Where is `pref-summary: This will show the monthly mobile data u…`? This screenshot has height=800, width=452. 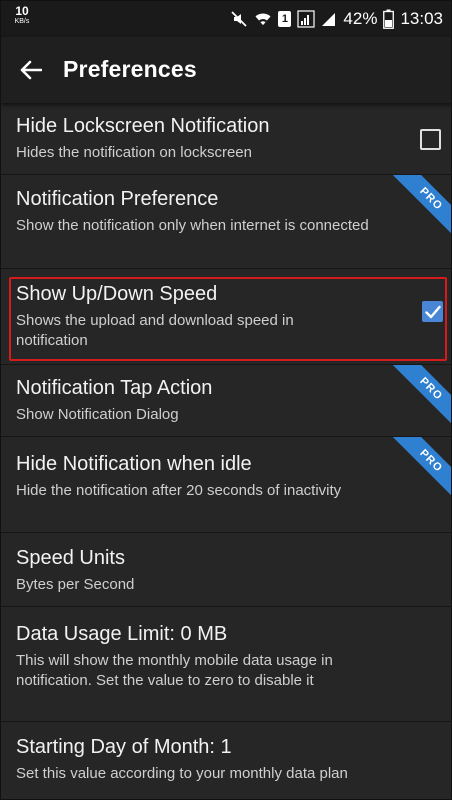 pref-summary: This will show the monthly mobile data u… is located at coordinates (174, 670).